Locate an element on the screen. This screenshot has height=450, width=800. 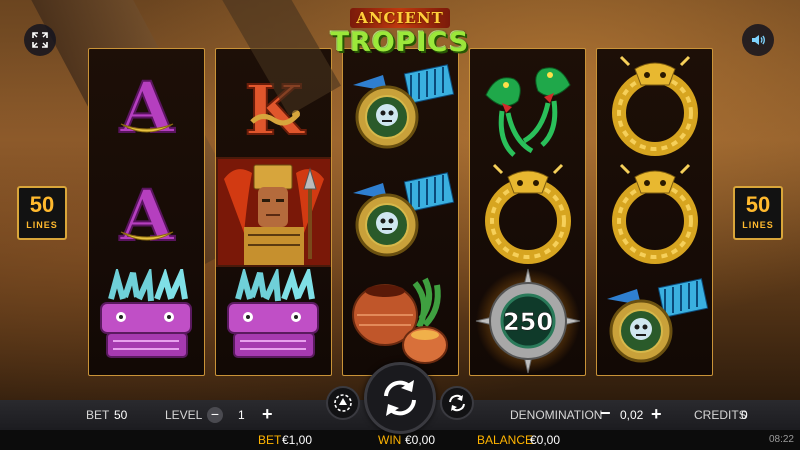
symbol-letter-k: K is located at coordinates (273, 107).